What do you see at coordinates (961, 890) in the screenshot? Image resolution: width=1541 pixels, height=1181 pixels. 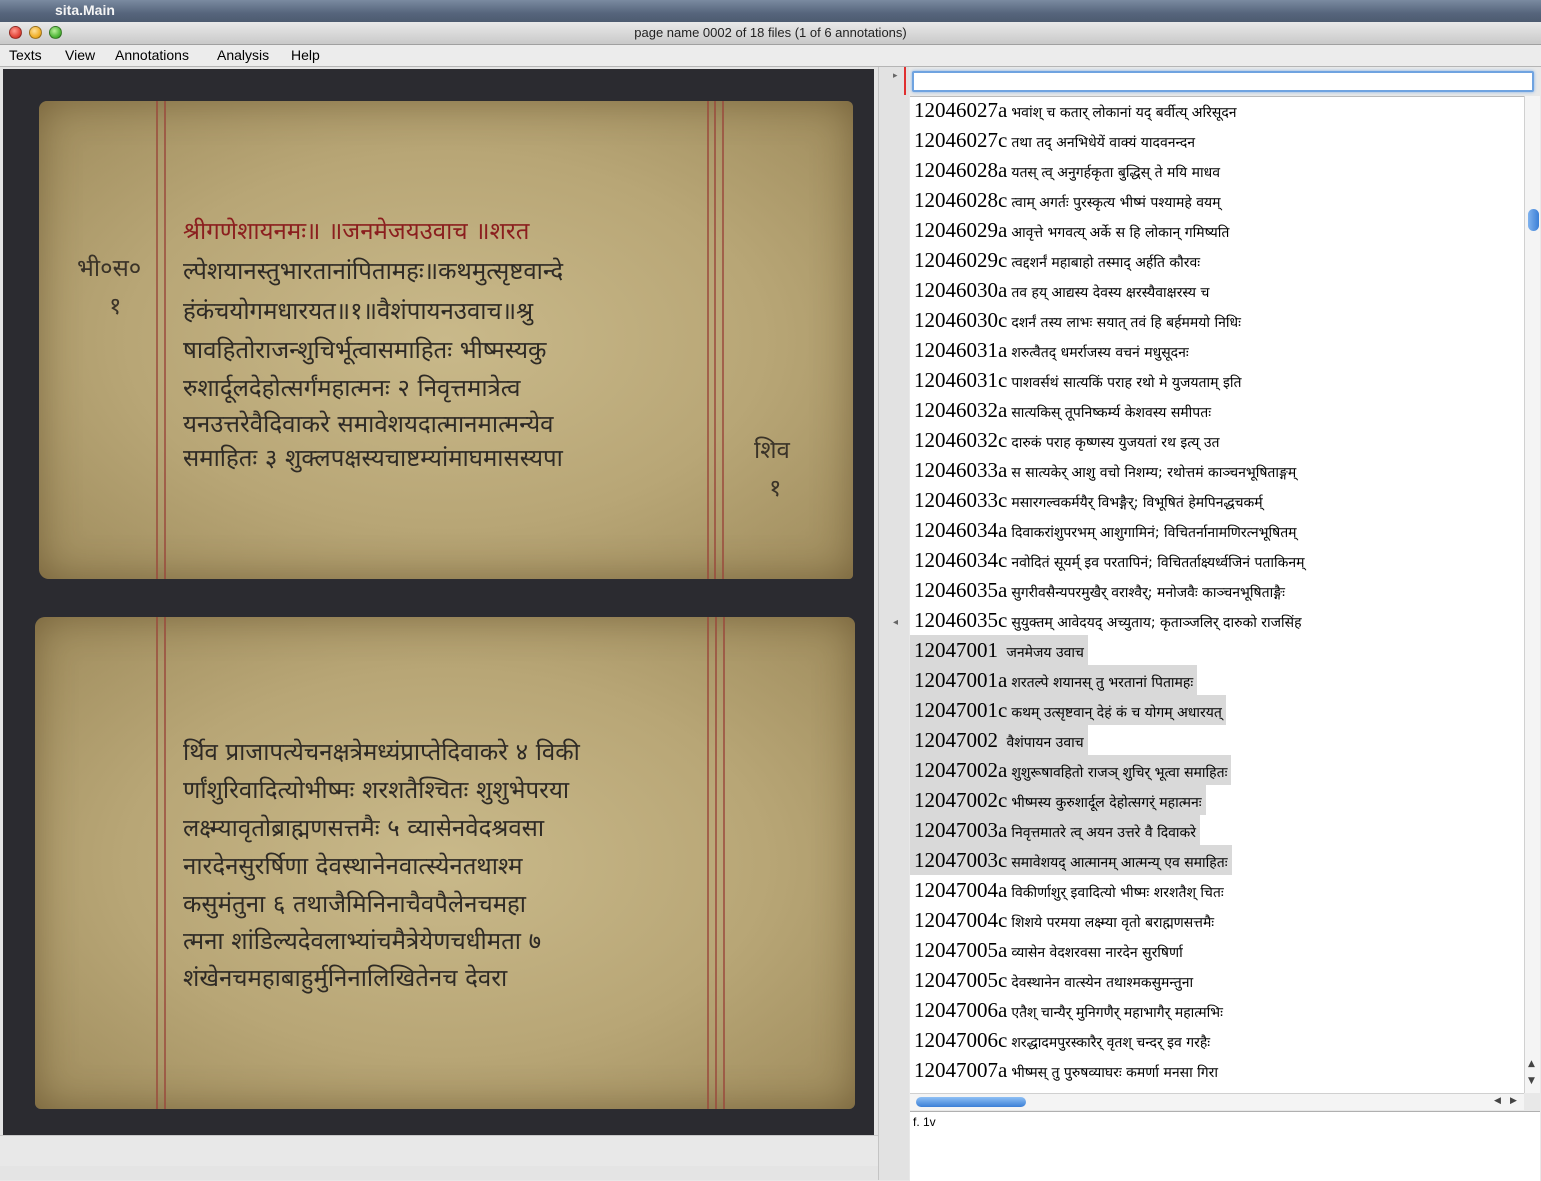 I see `verse-id: 12047004a` at bounding box center [961, 890].